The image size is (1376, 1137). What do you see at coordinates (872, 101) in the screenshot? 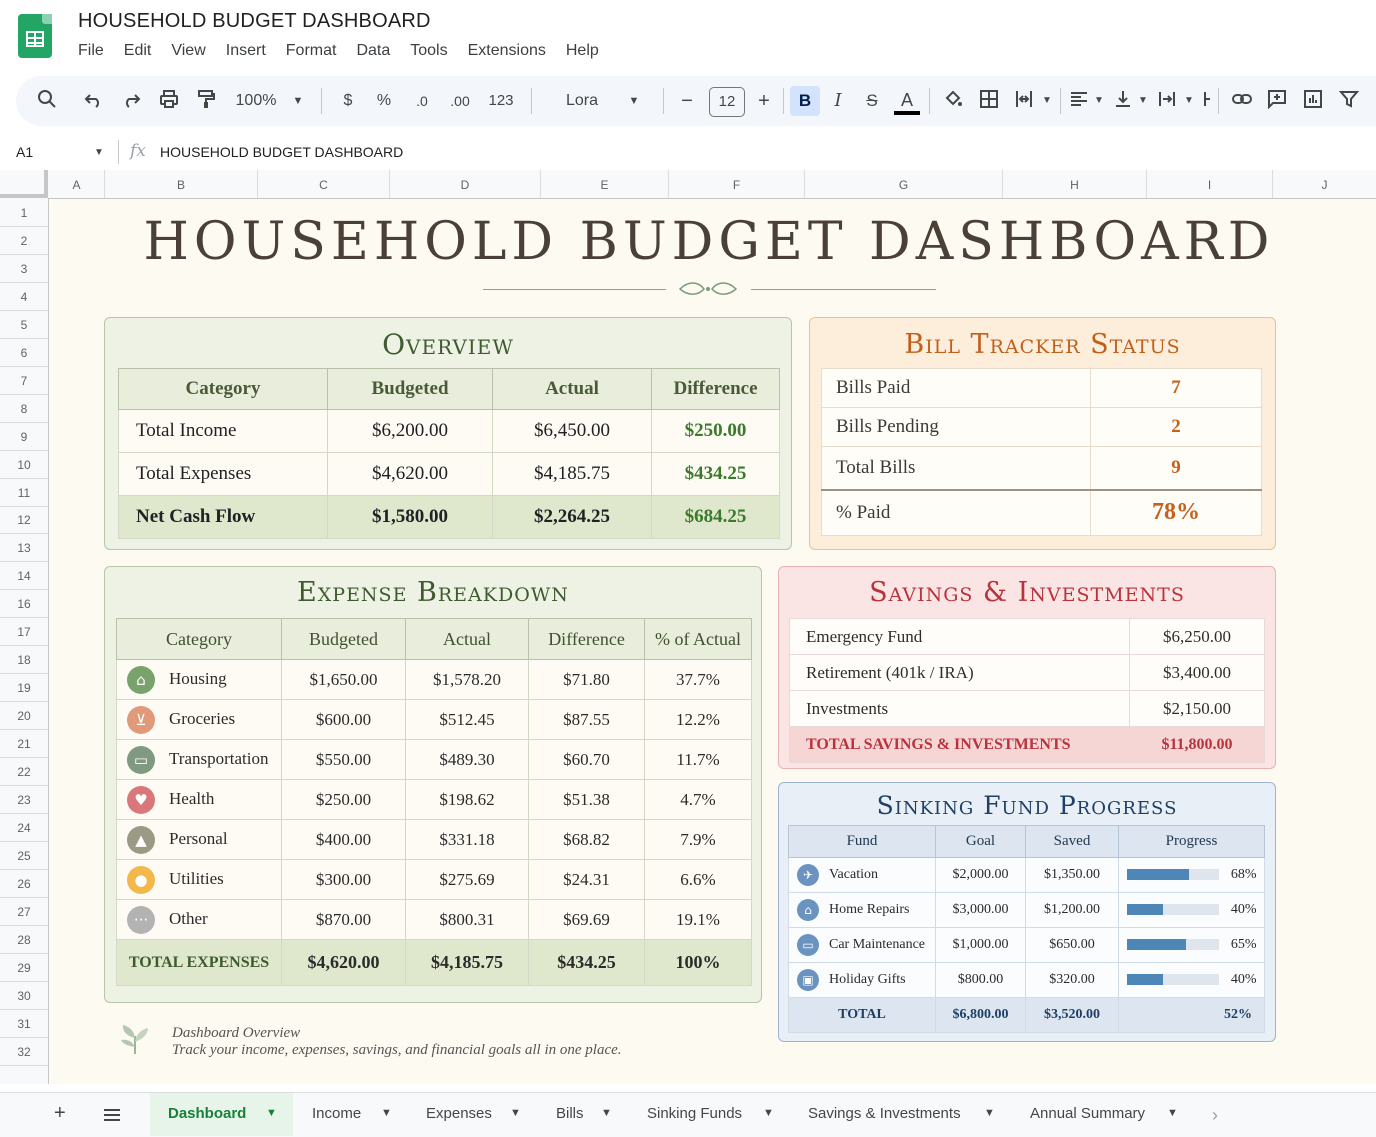
I see `strikethrough-icon: S` at bounding box center [872, 101].